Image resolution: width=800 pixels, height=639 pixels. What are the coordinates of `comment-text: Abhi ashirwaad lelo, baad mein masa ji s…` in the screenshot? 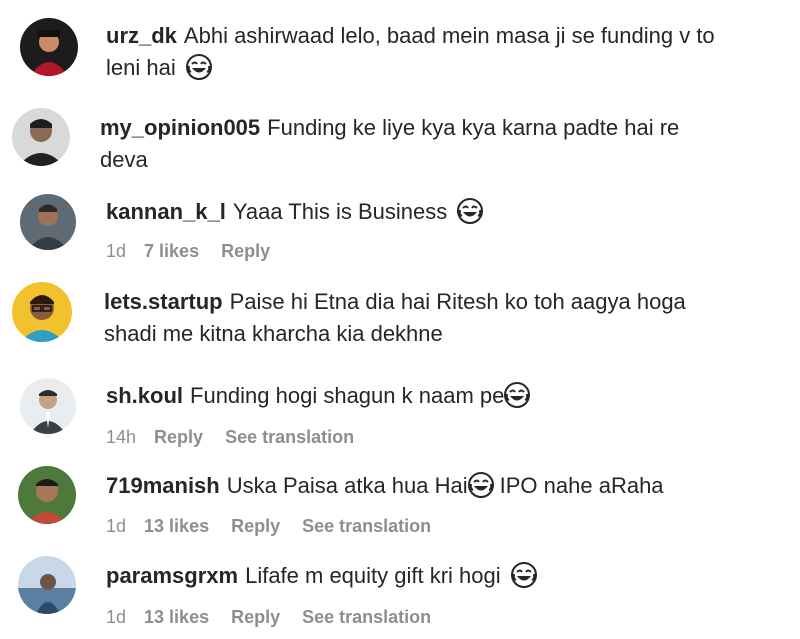 It's located at (449, 35).